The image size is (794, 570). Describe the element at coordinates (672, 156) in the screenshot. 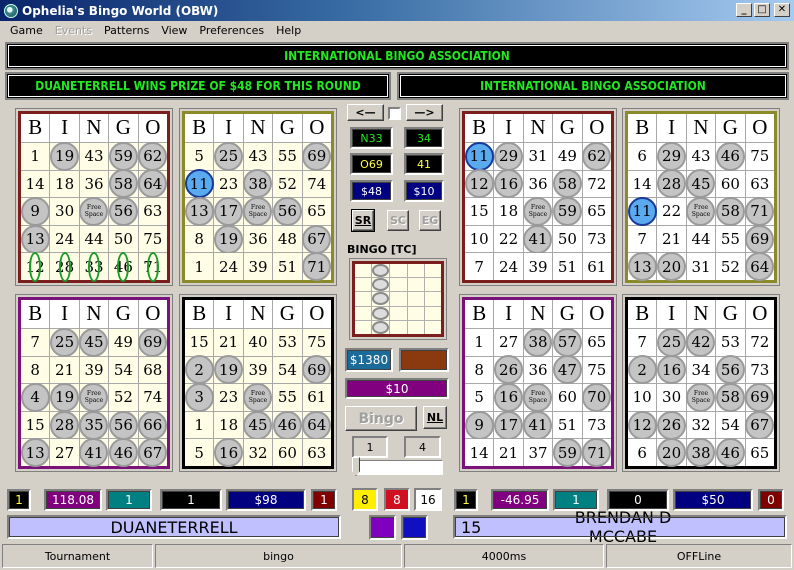

I see `card-cell: 29` at that location.